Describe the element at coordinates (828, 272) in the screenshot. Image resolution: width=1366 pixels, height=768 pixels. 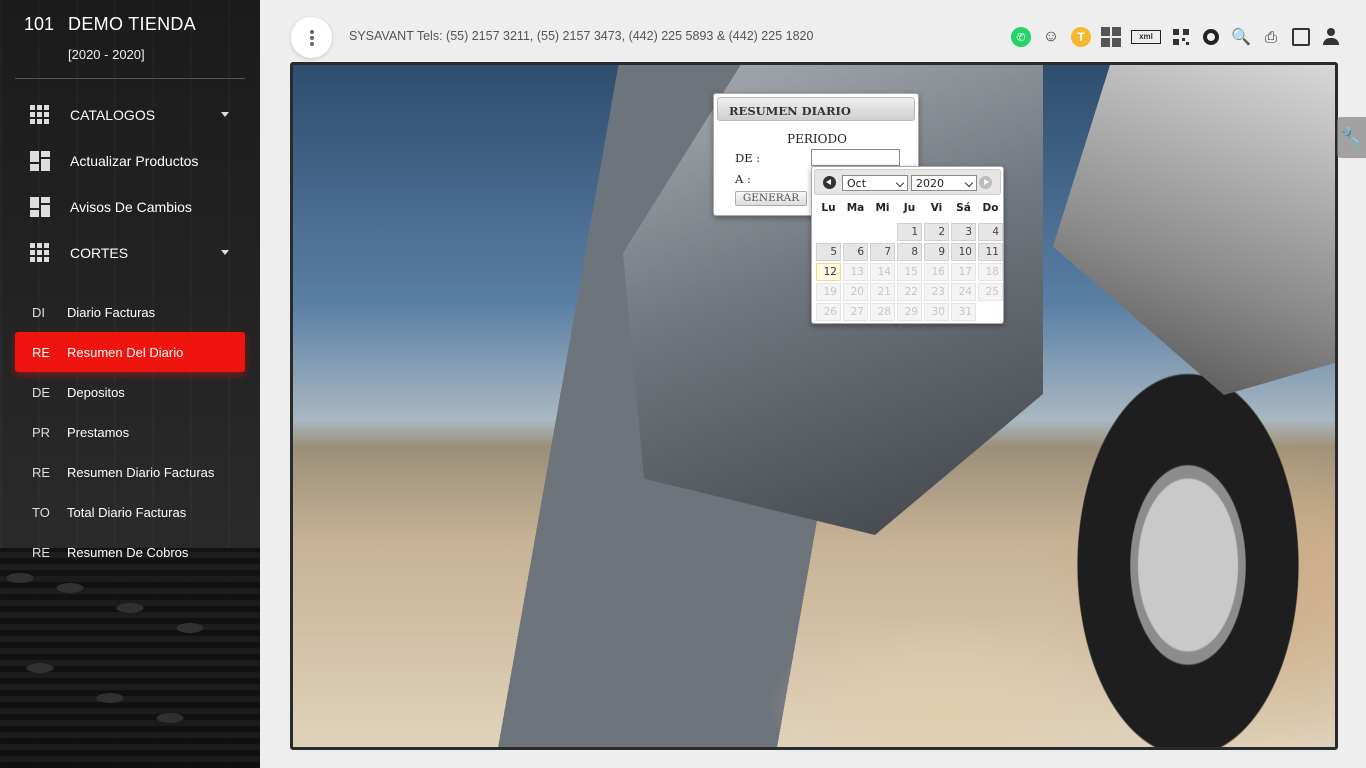
I see `calendar-day: 12` at that location.